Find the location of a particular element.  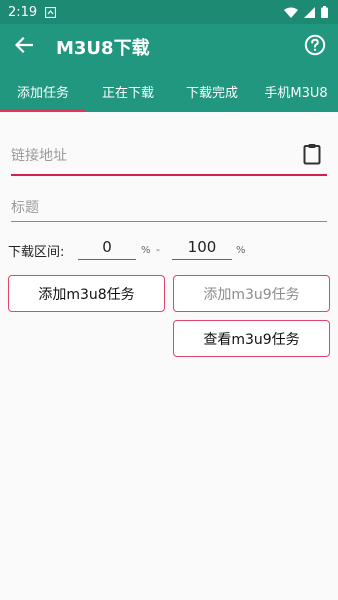

view-m3u9-task-button: 查看m3u9任务 is located at coordinates (251, 338).